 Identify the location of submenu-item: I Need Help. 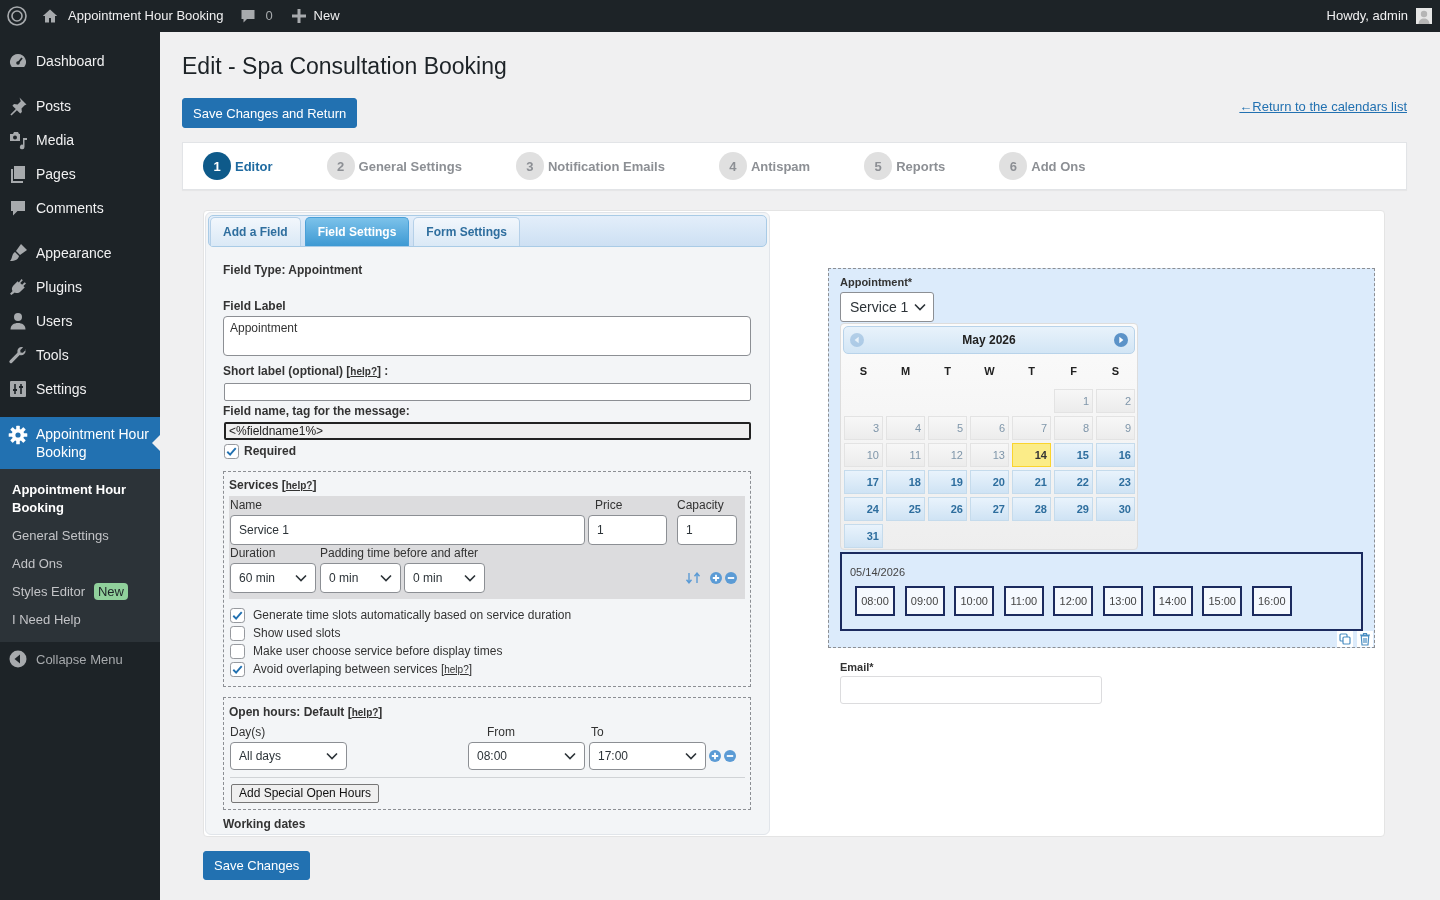
(80, 620).